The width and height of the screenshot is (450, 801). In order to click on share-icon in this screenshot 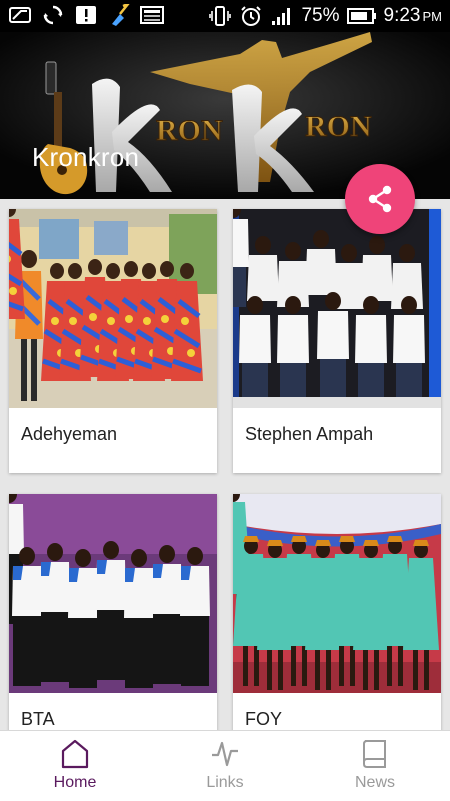, I will do `click(380, 199)`.